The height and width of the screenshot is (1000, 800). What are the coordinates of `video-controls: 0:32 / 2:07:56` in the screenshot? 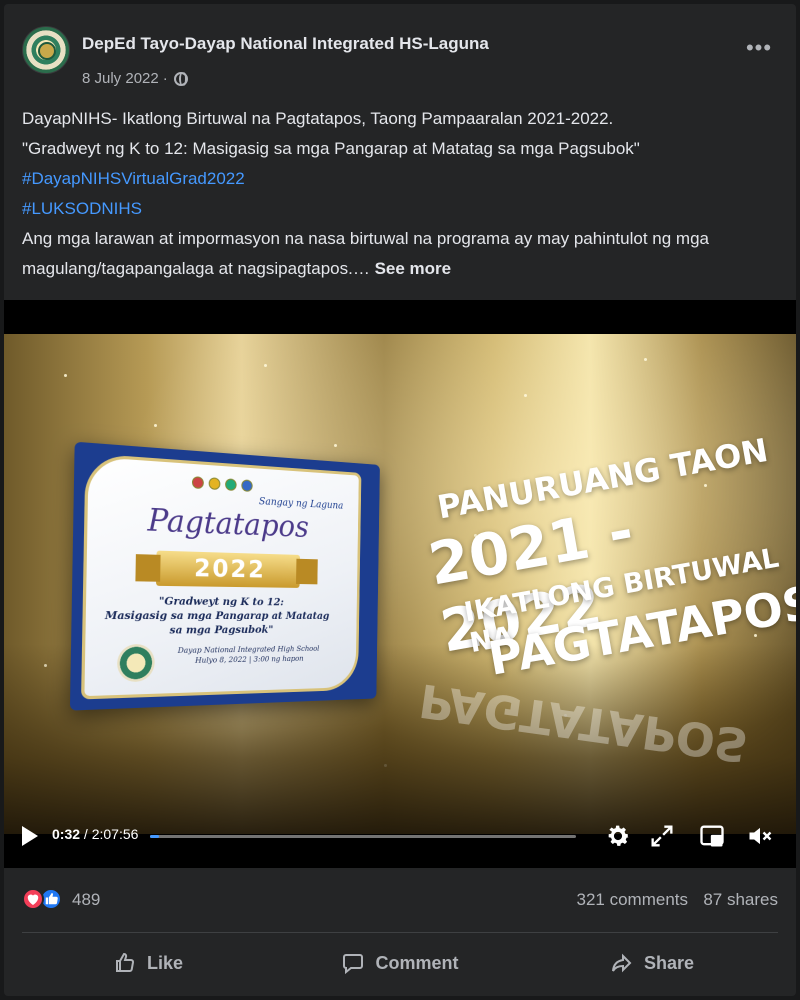 It's located at (400, 836).